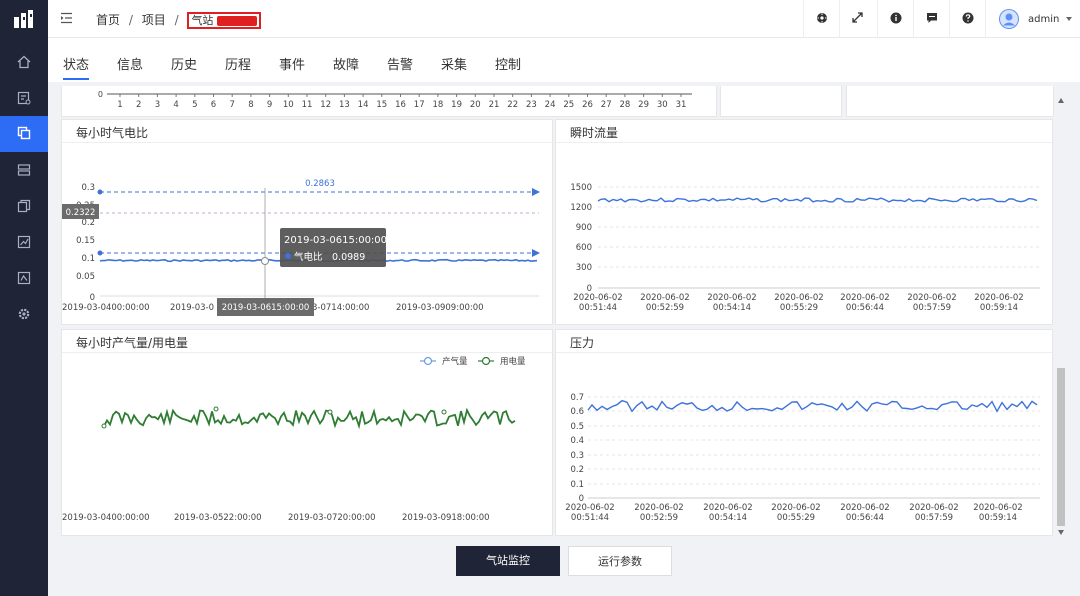 The image size is (1080, 596). Describe the element at coordinates (1061, 316) in the screenshot. I see `vertical-scrollbar` at that location.